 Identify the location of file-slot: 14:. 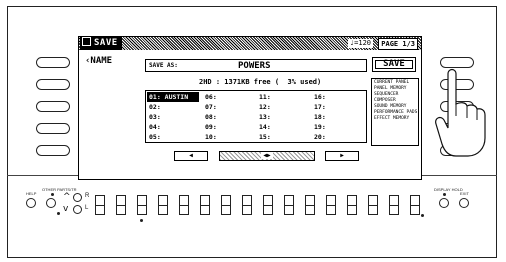
(283, 127).